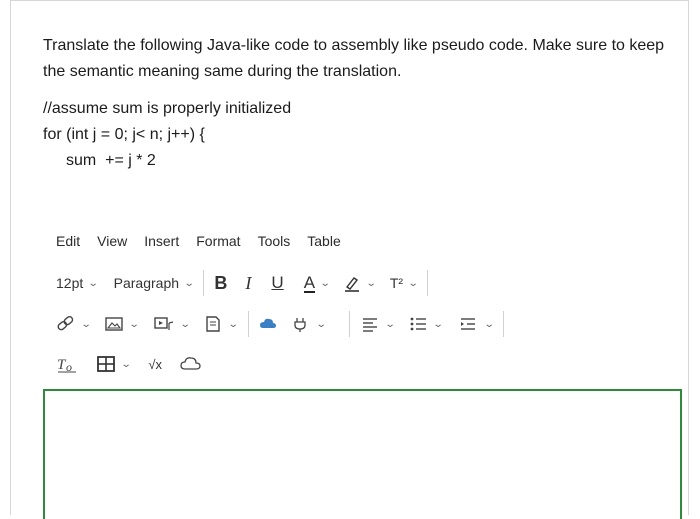 This screenshot has height=519, width=700. I want to click on cloud-blue-icon, so click(267, 323).